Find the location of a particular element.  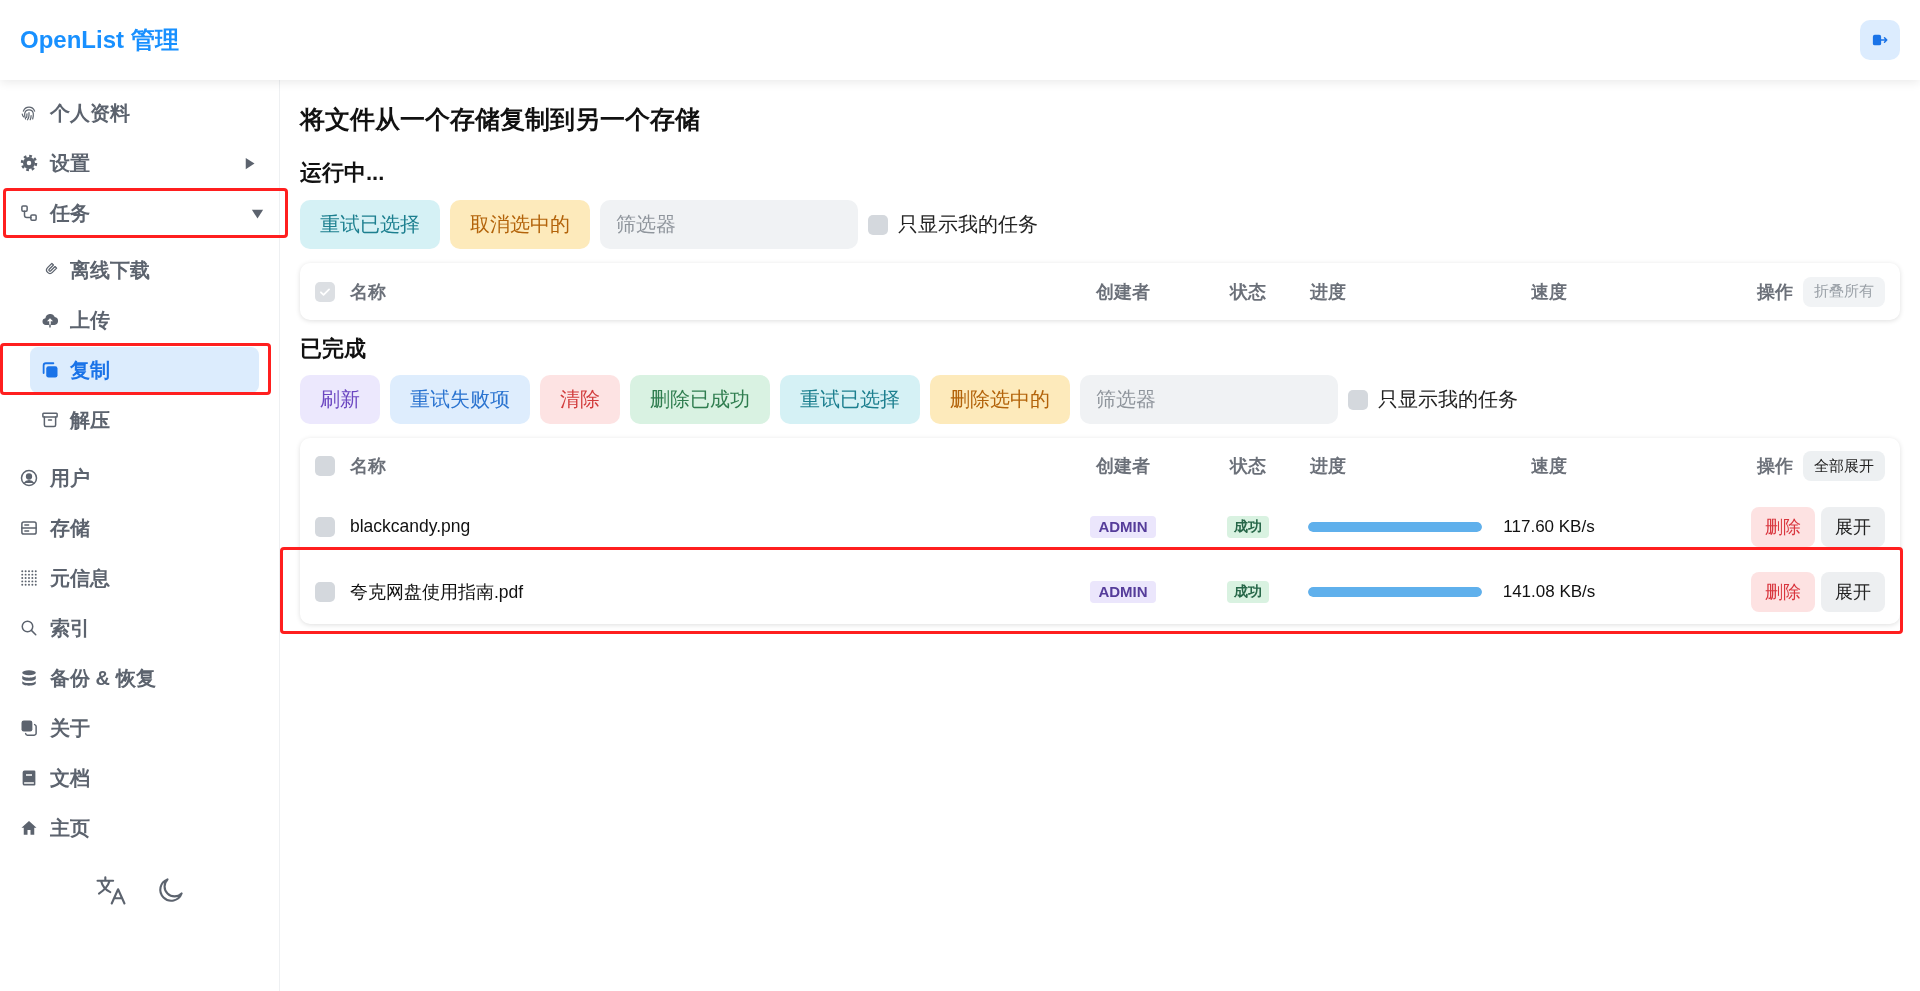

section-heading: 已完成 is located at coordinates (333, 349).